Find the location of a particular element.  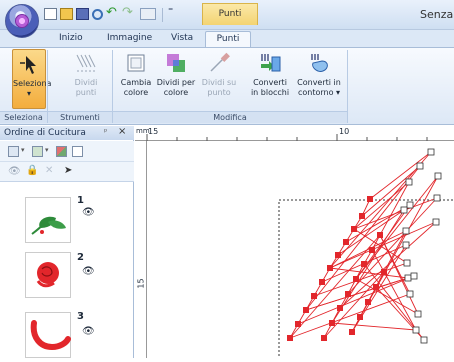

horizontal-ruler: mm 15 10 is located at coordinates (294, 133).